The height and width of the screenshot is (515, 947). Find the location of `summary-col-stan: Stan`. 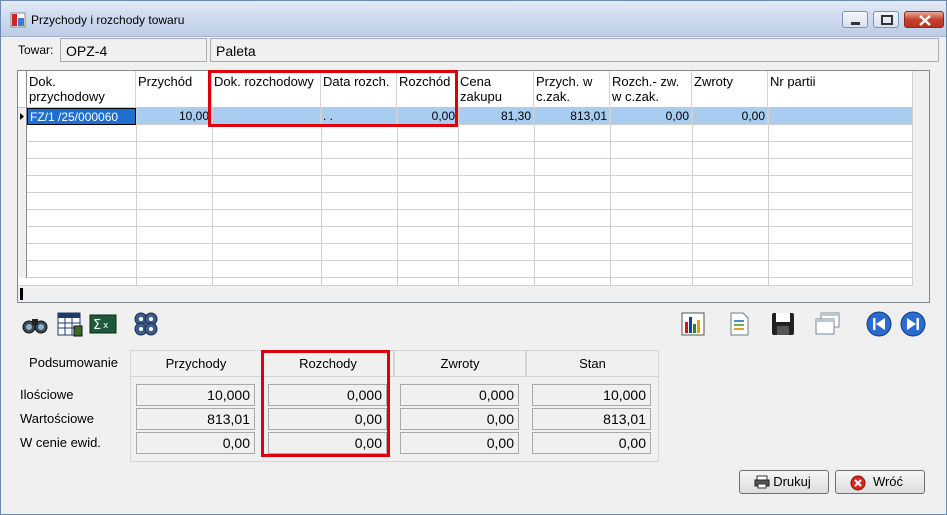

summary-col-stan: Stan is located at coordinates (592, 363).